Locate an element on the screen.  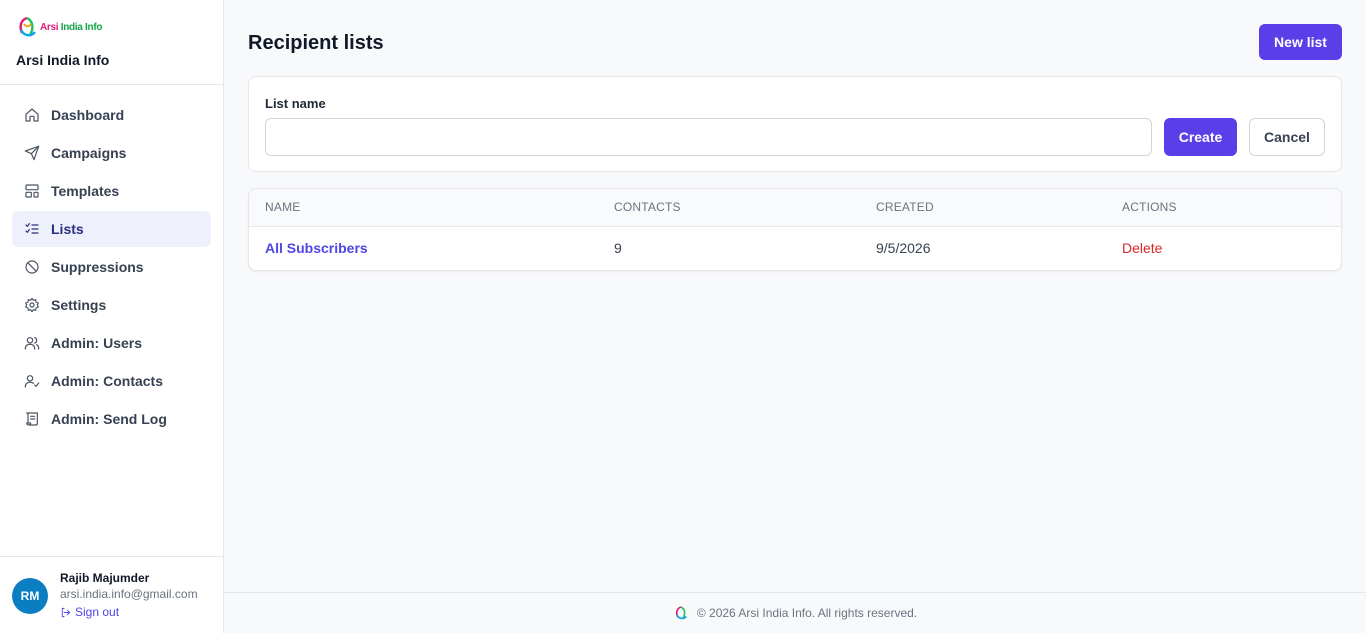
logo-icon is located at coordinates (27, 26).